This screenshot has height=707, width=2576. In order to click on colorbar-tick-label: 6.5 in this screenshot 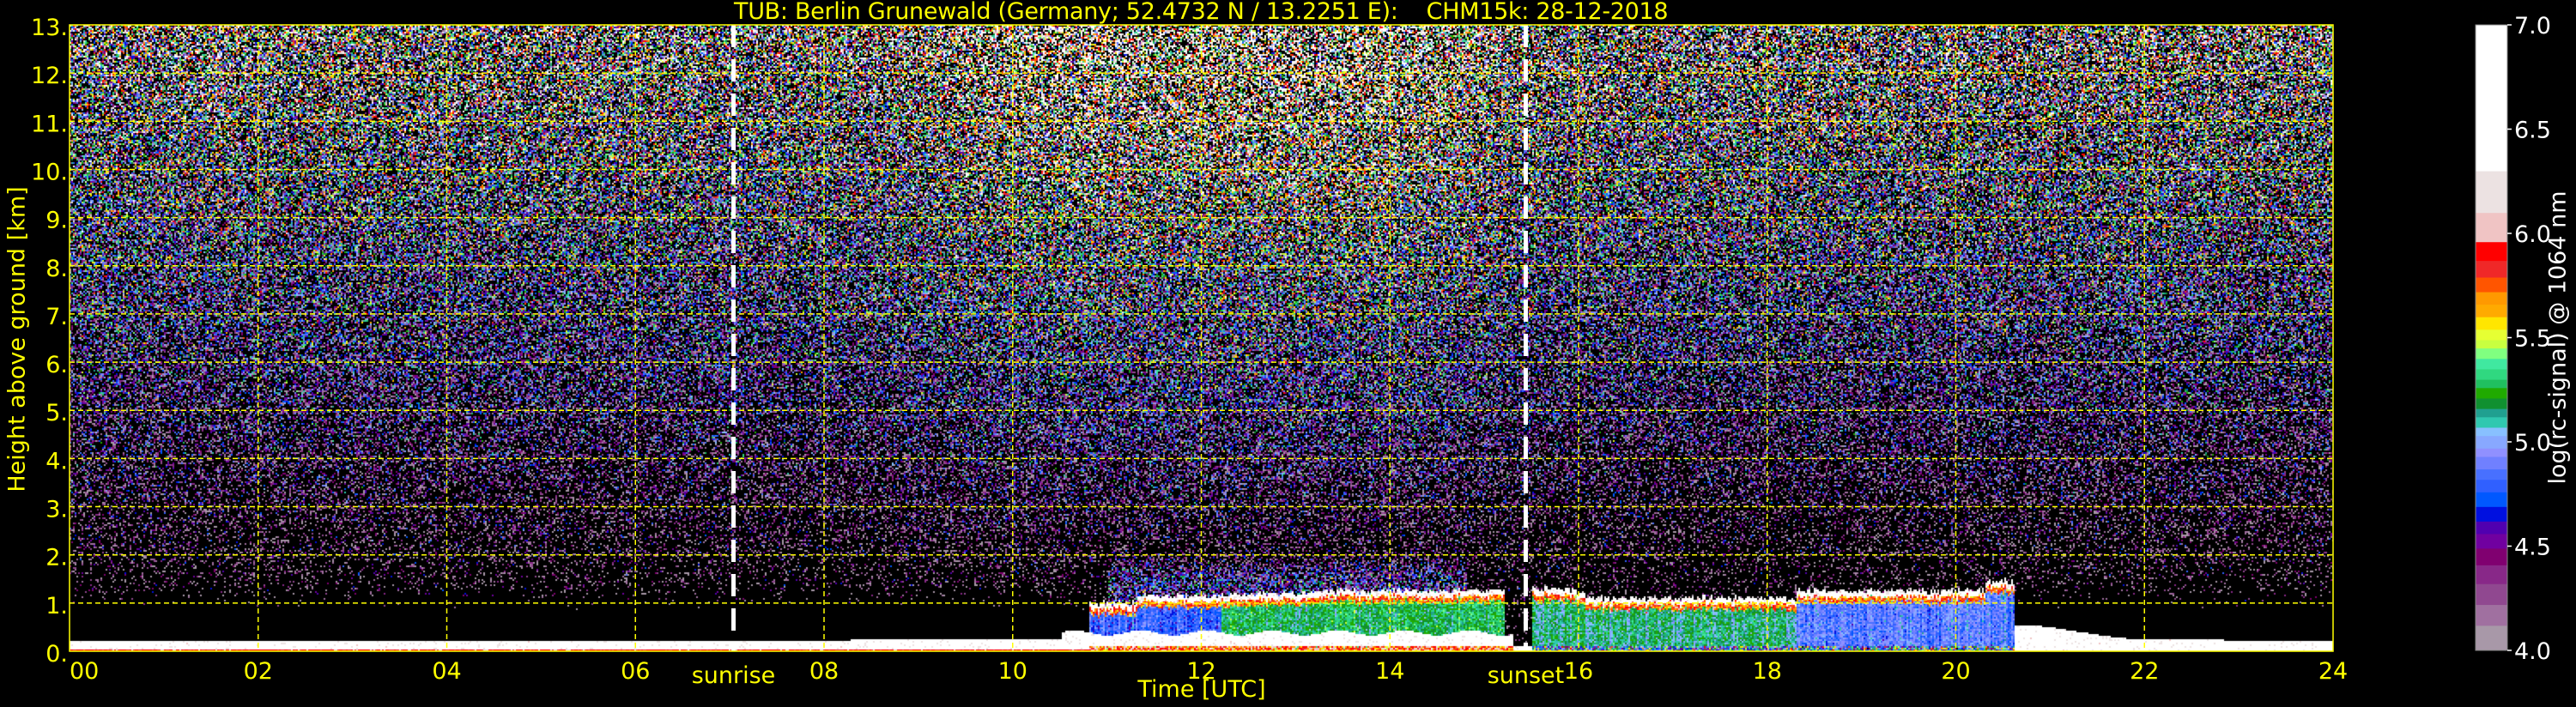, I will do `click(2532, 131)`.